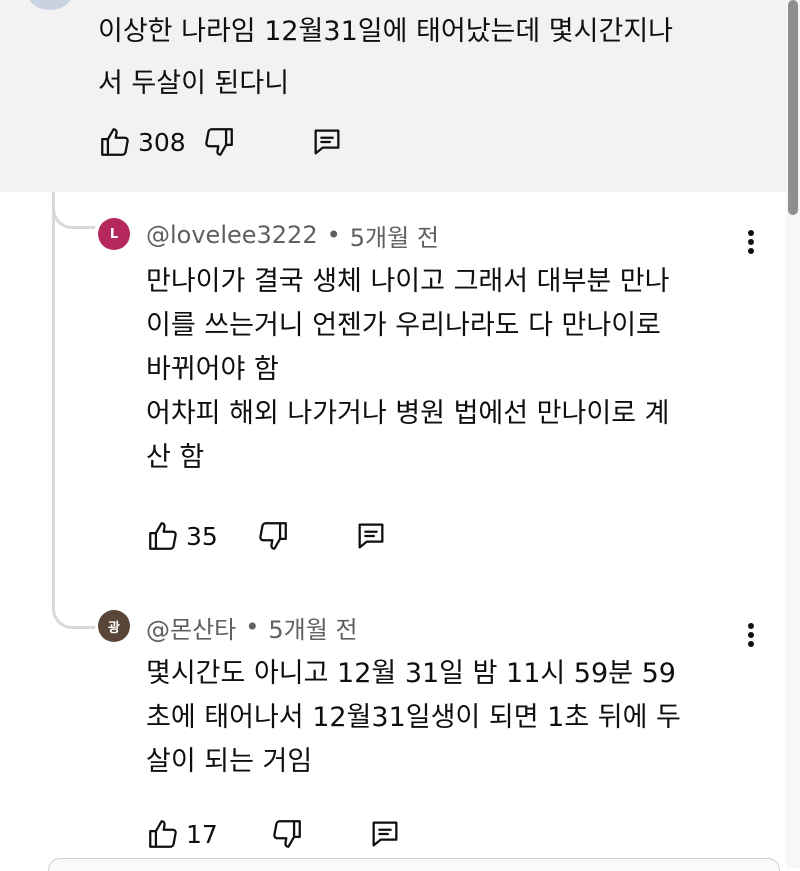 The image size is (800, 871). What do you see at coordinates (232, 235) in the screenshot?
I see `reply-author: @lovelee3222` at bounding box center [232, 235].